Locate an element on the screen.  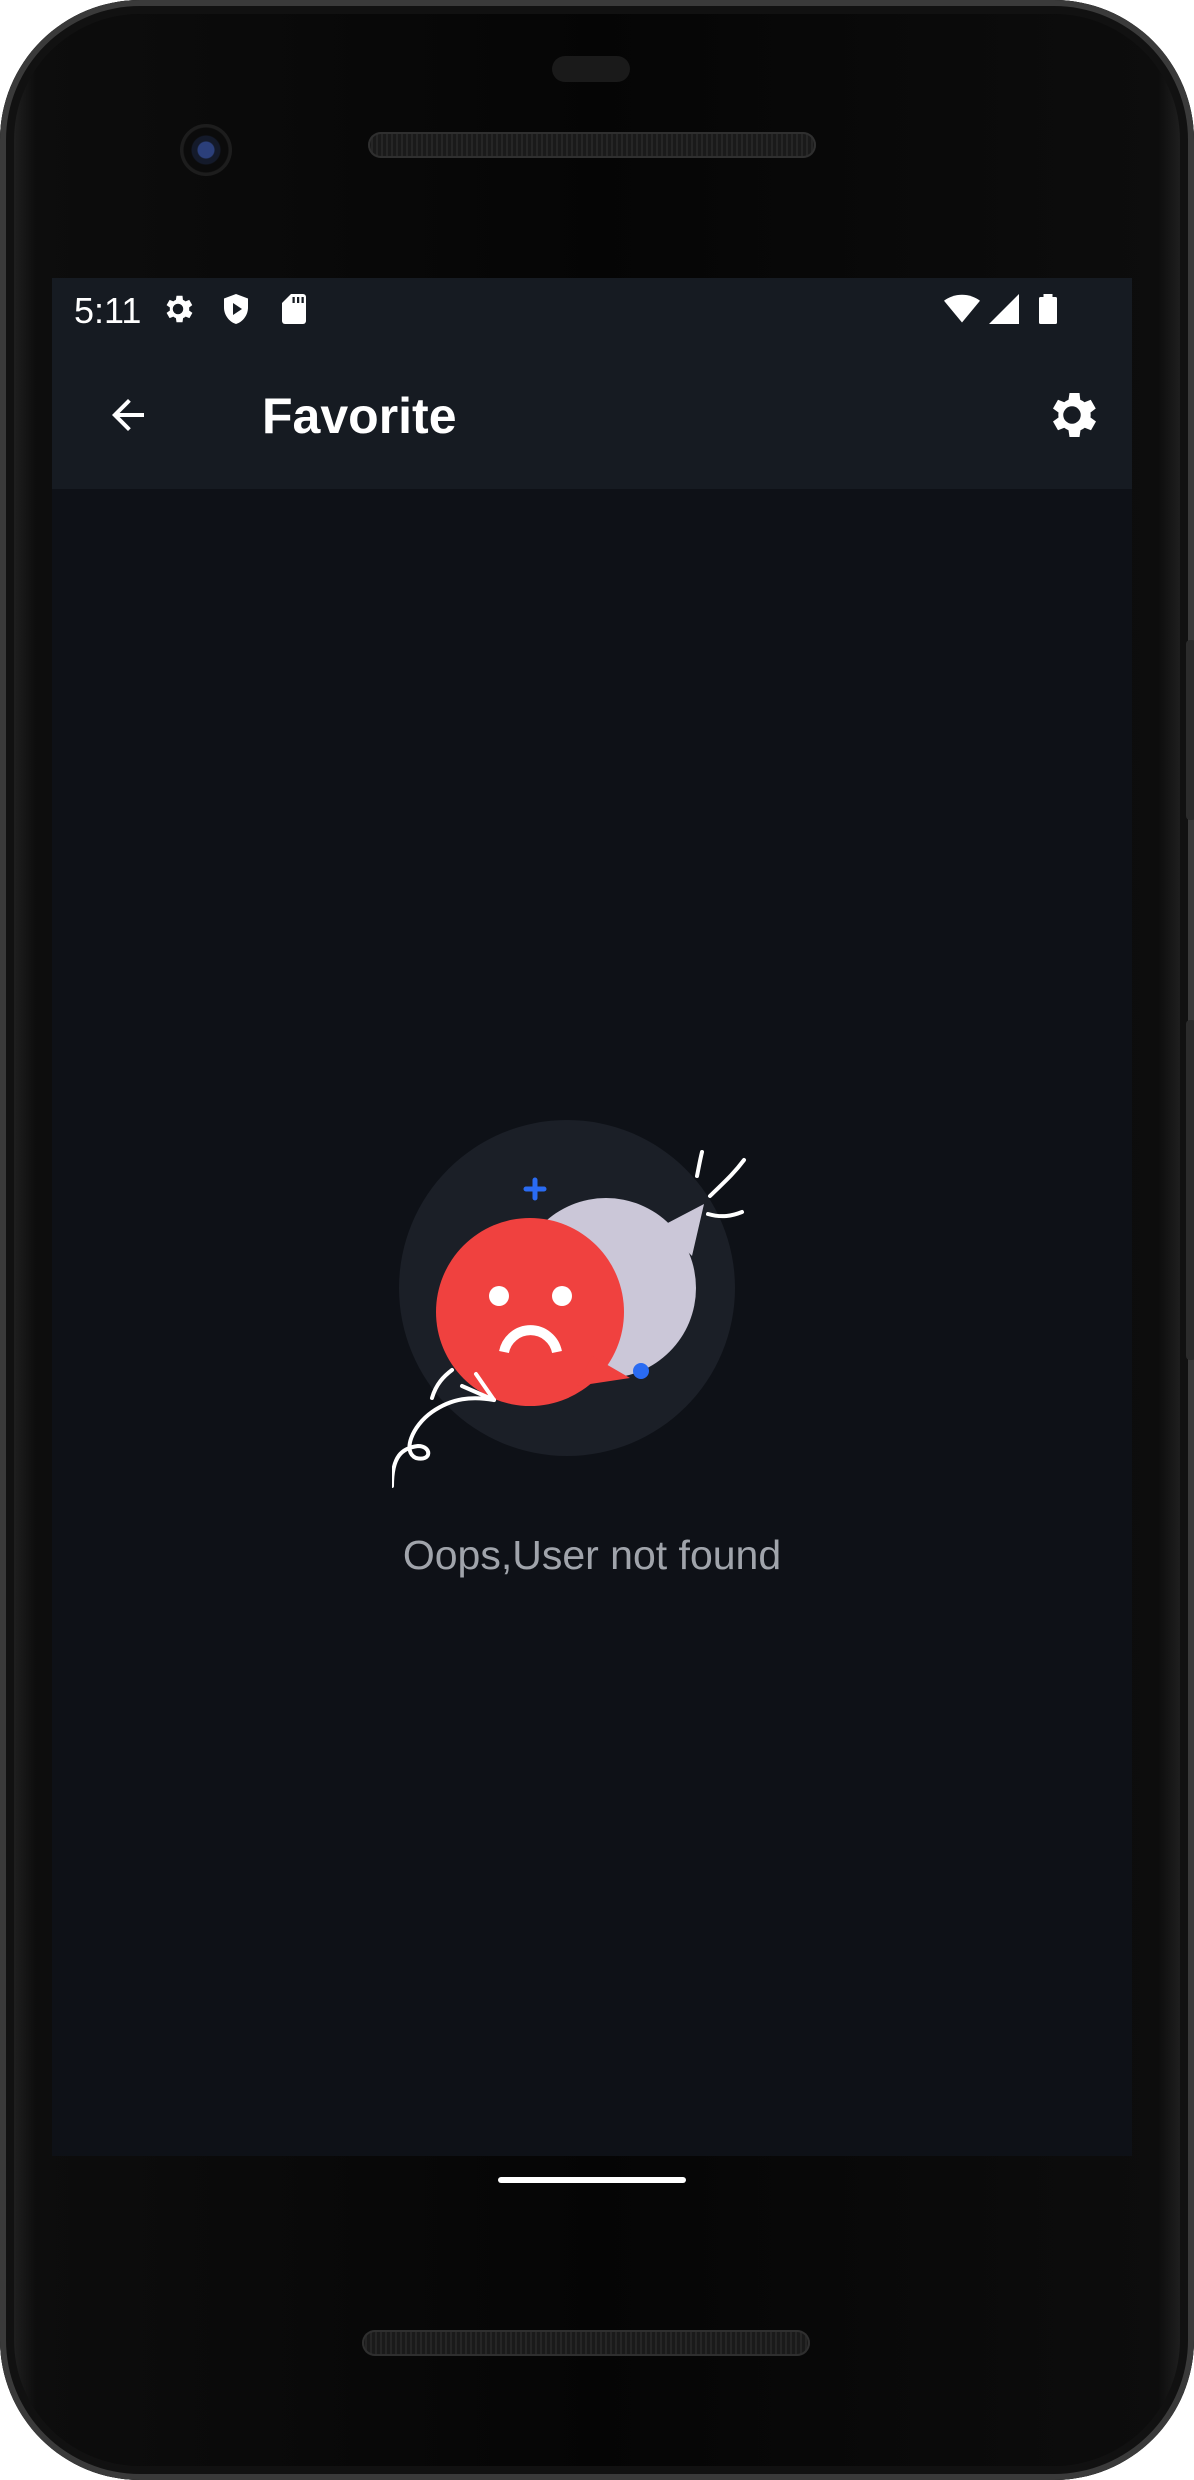
battery-icon is located at coordinates (1048, 309).